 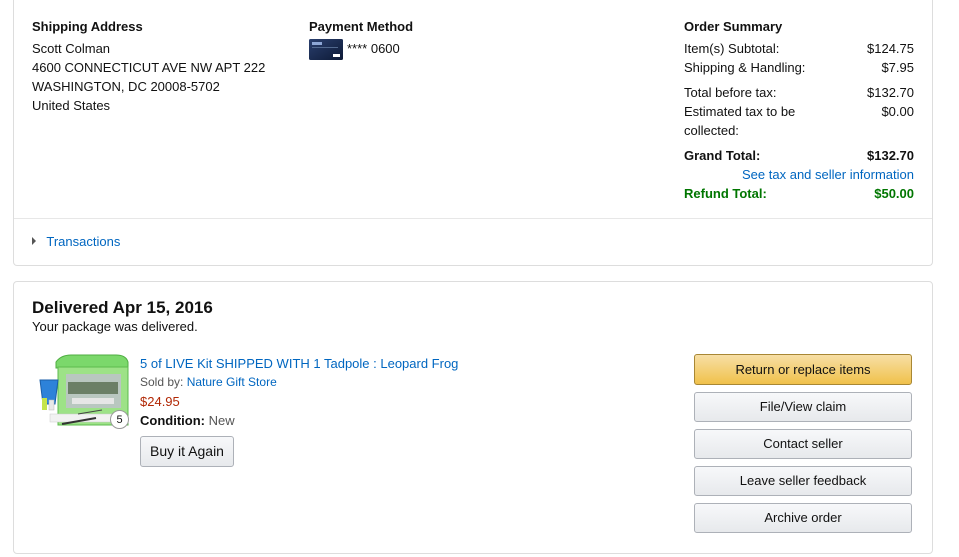 I want to click on payment-method-section: Payment Method **** 0600, so click(x=361, y=38).